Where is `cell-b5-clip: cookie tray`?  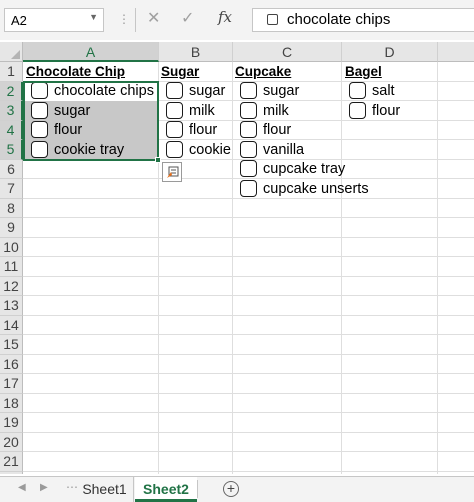 cell-b5-clip: cookie tray is located at coordinates (199, 150).